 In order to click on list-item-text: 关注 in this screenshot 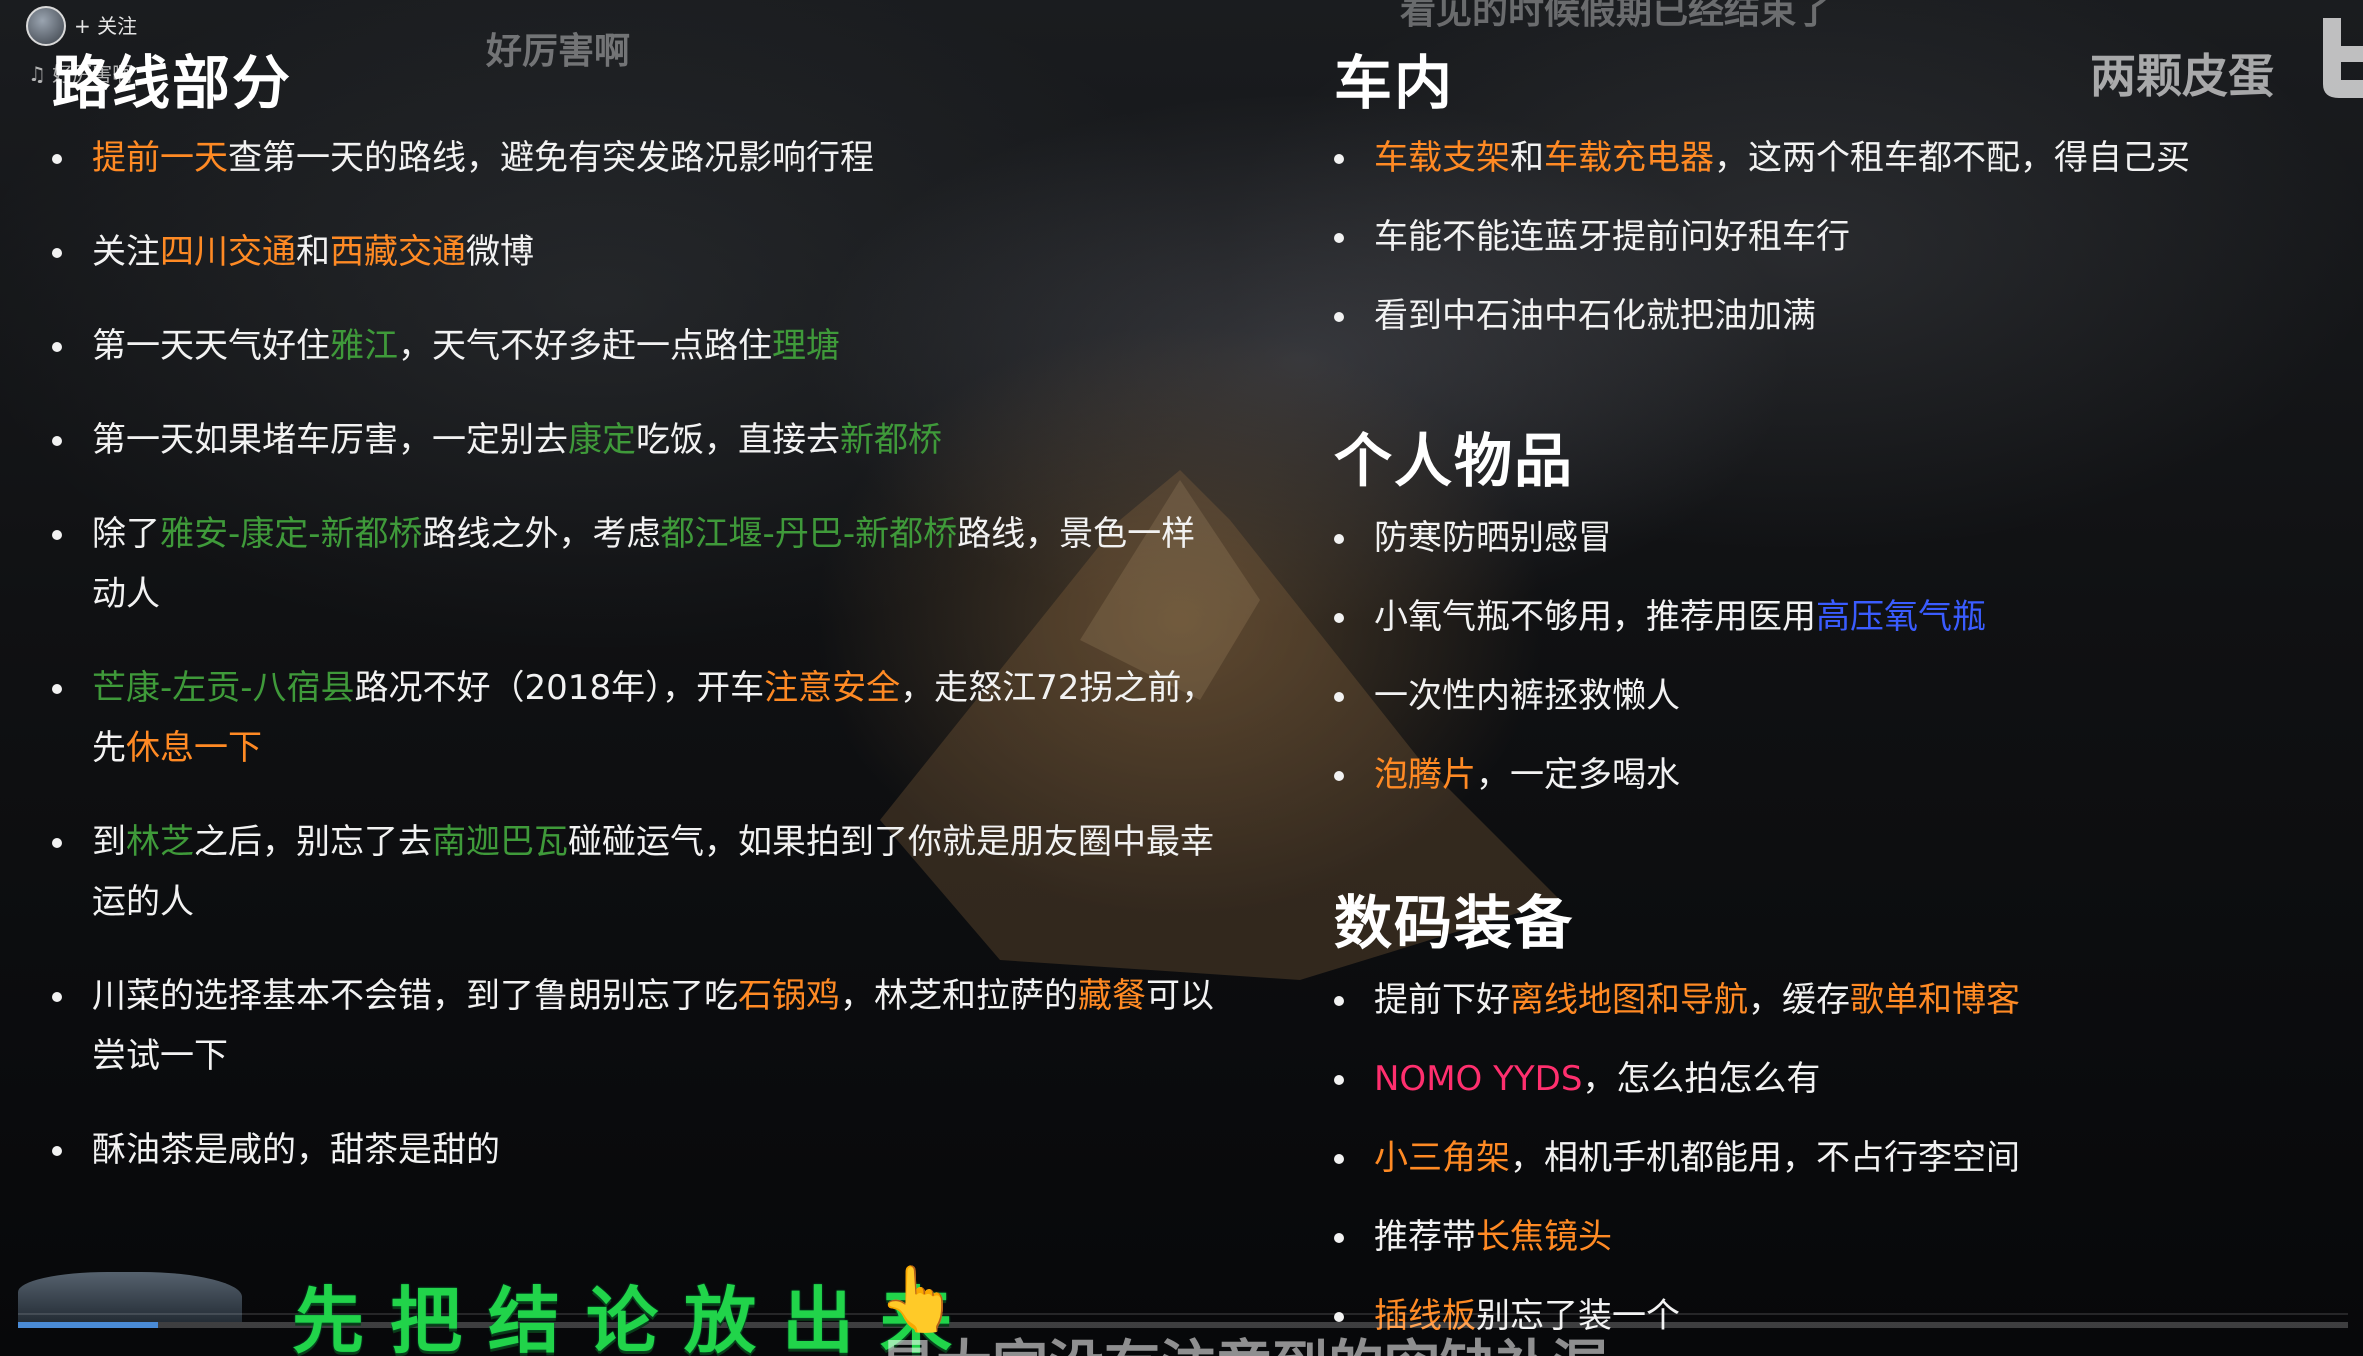, I will do `click(126, 252)`.